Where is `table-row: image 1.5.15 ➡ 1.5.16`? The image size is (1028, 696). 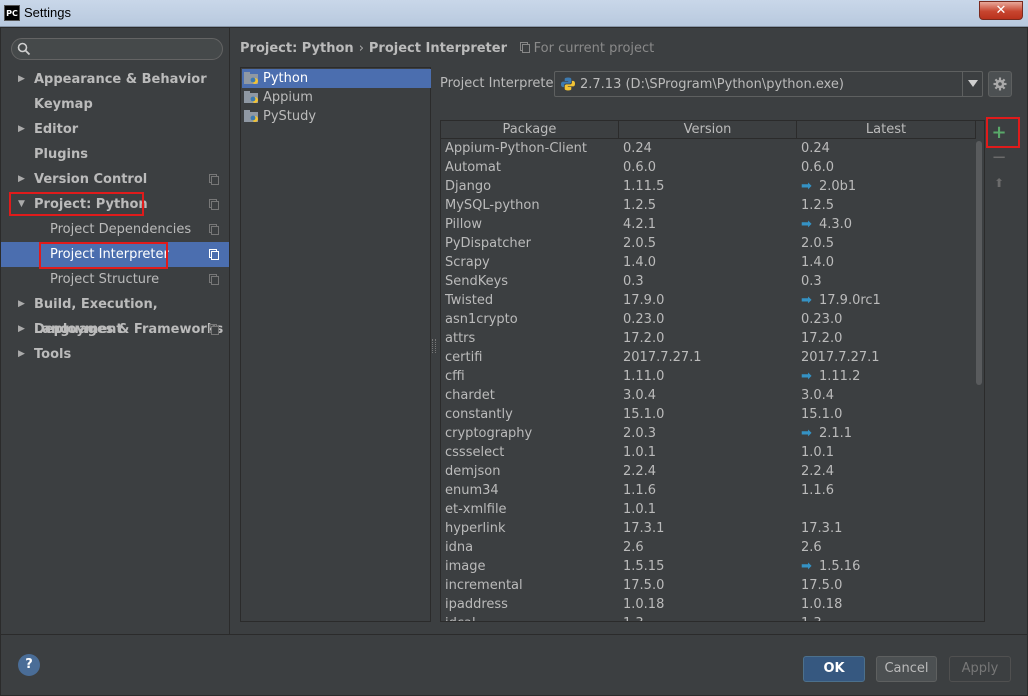
table-row: image 1.5.15 ➡ 1.5.16 is located at coordinates (708, 566).